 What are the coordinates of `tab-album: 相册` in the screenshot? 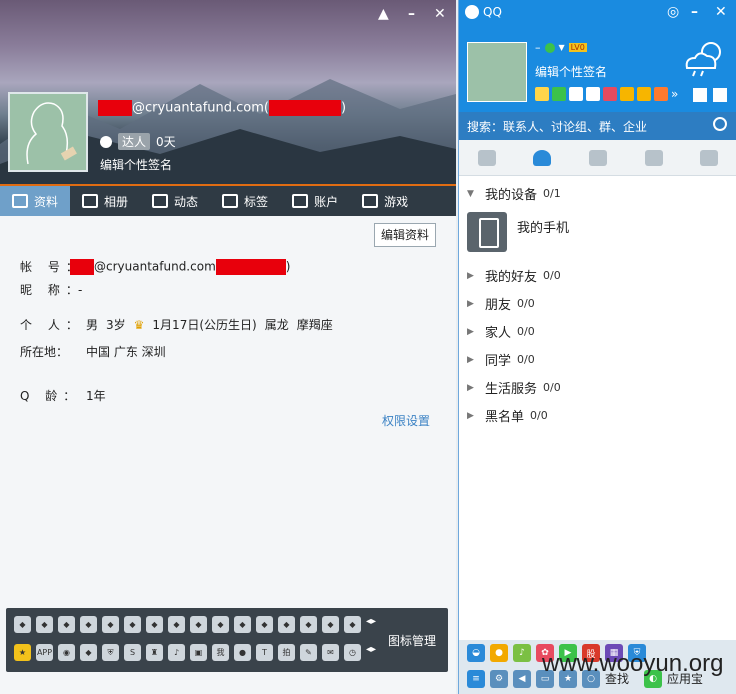 It's located at (105, 201).